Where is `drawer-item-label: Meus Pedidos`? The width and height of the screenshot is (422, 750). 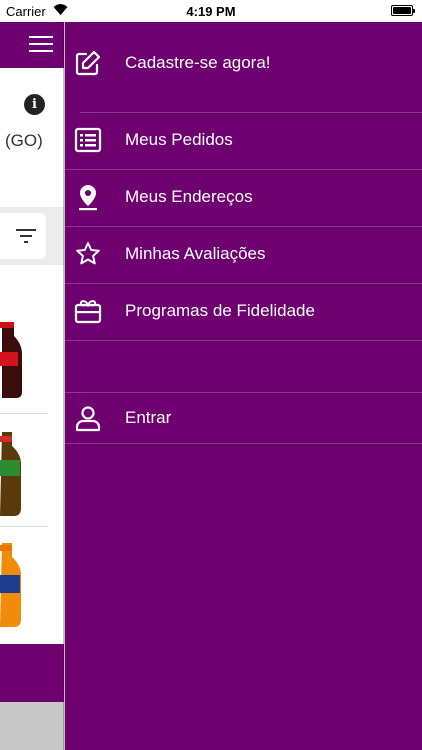 drawer-item-label: Meus Pedidos is located at coordinates (179, 139).